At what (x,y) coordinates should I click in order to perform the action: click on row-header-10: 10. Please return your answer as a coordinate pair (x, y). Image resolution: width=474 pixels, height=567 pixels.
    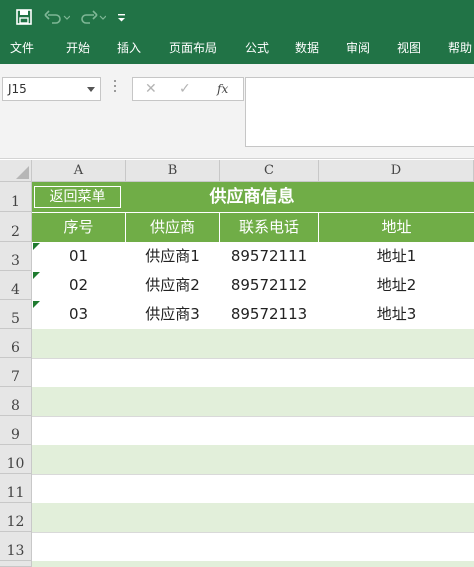
    Looking at the image, I should click on (16, 459).